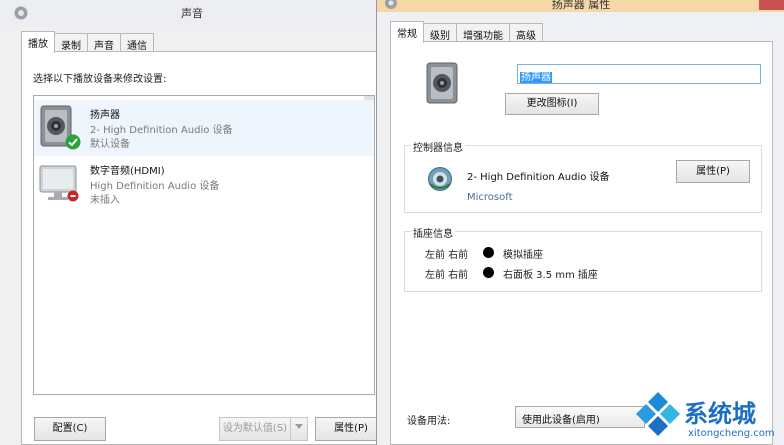  What do you see at coordinates (73, 196) in the screenshot?
I see `unplugged-icon` at bounding box center [73, 196].